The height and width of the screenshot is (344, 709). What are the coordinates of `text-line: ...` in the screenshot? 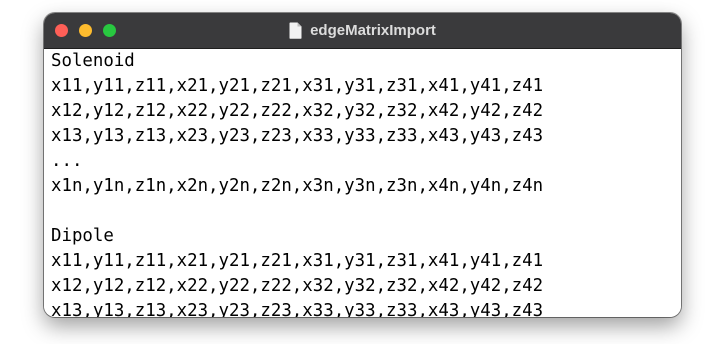 It's located at (66, 161).